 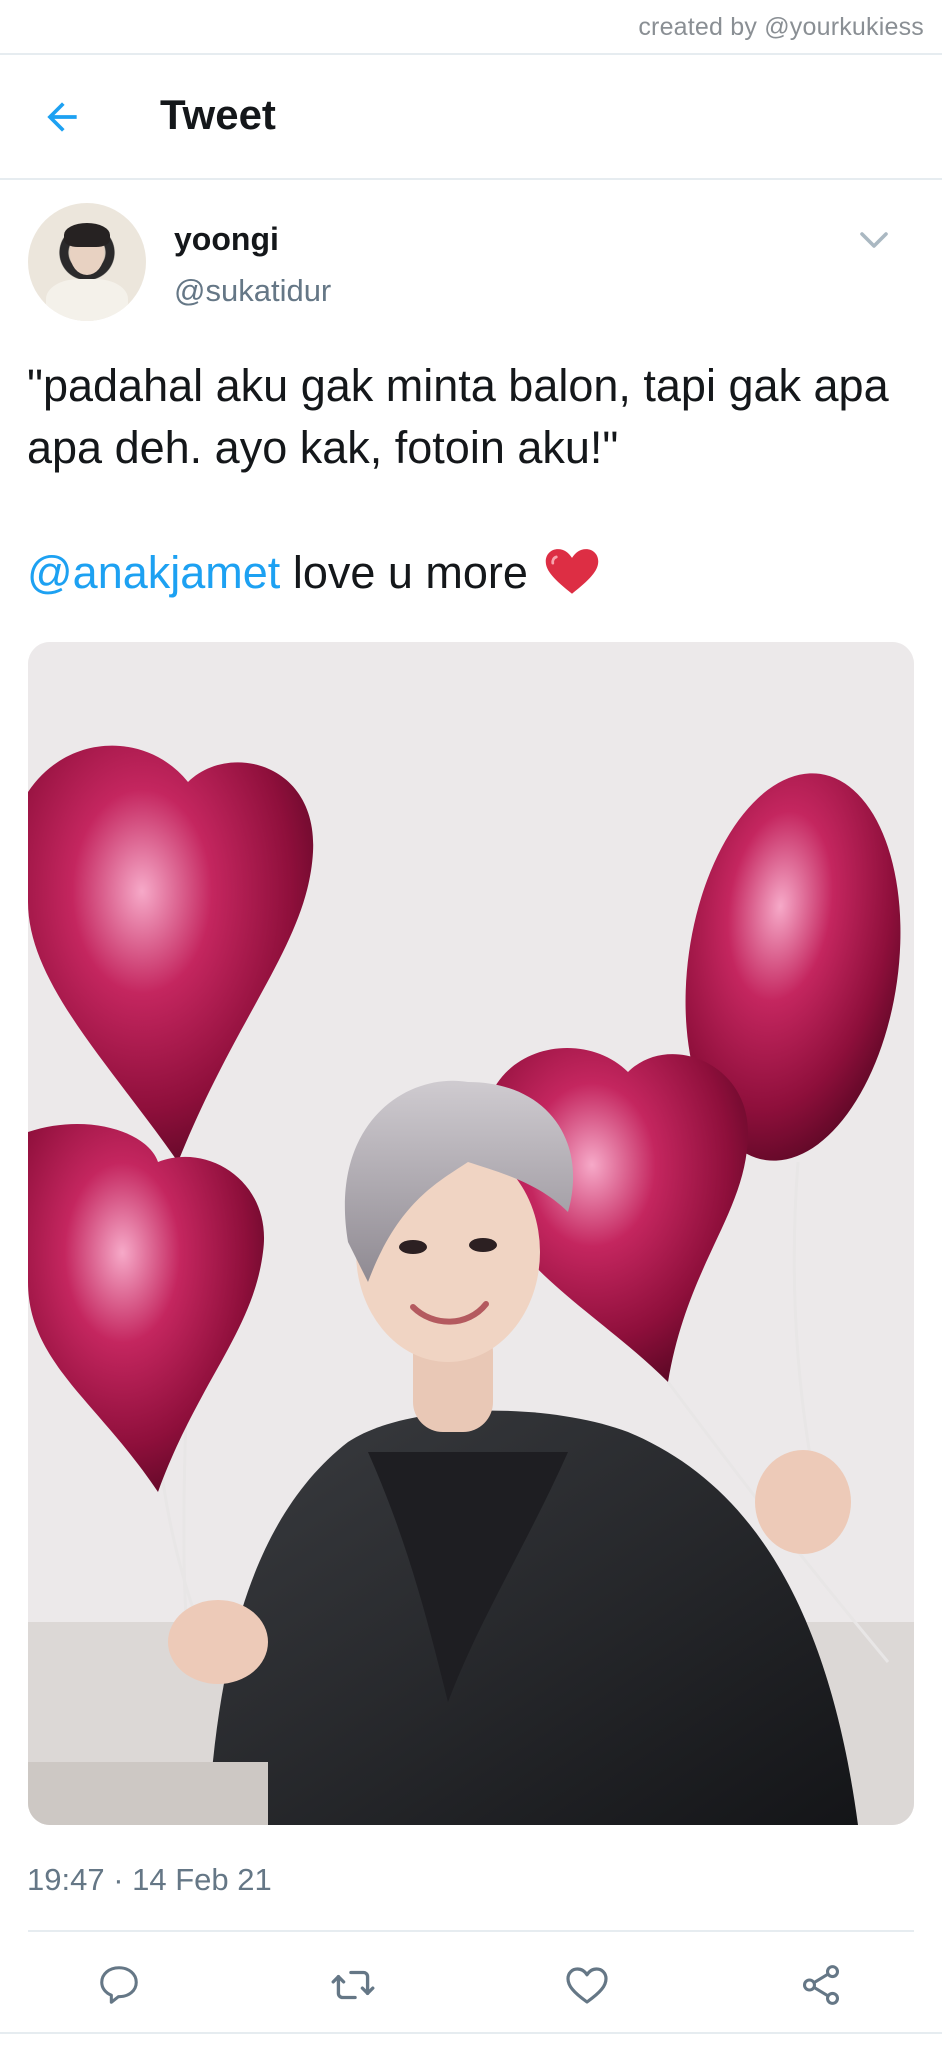 I want to click on share-button, so click(x=821, y=1985).